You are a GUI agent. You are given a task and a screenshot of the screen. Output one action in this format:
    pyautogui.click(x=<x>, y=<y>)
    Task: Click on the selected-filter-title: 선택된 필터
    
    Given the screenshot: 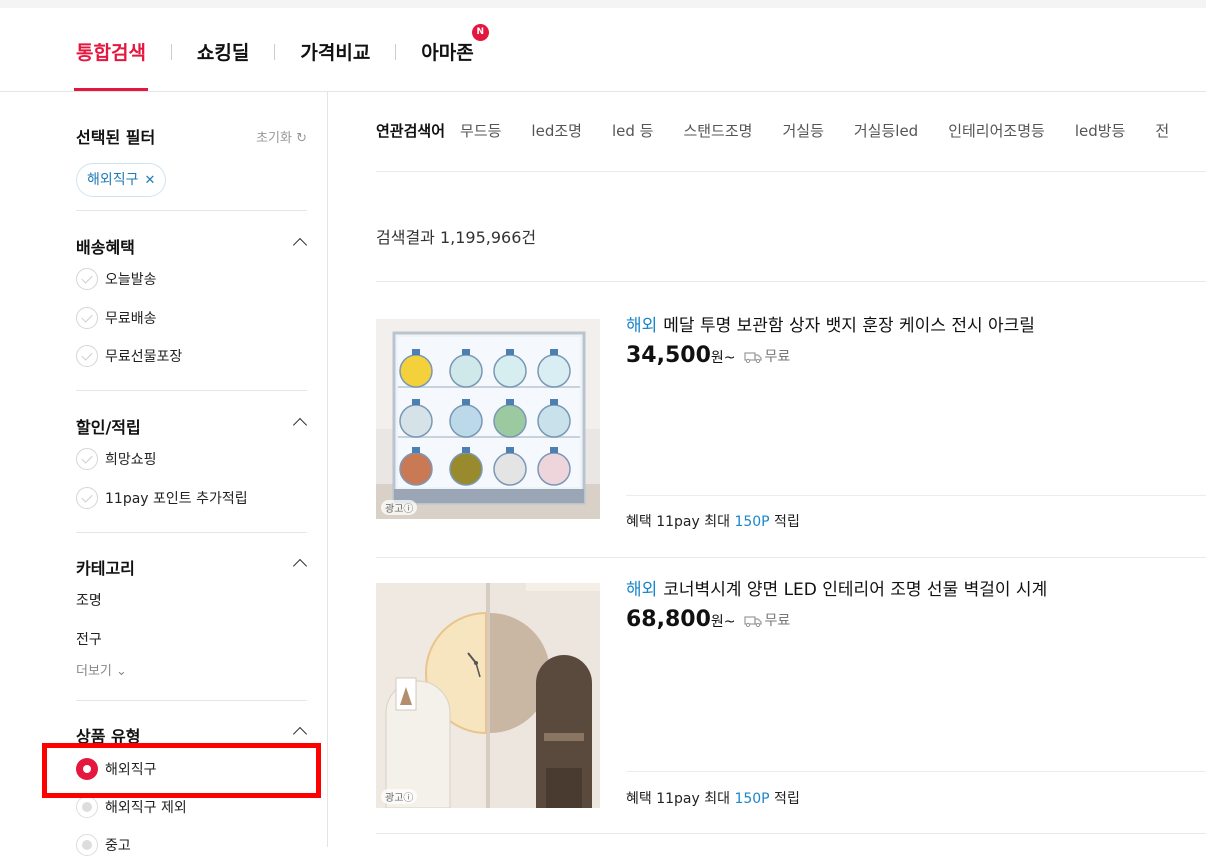 What is the action you would take?
    pyautogui.click(x=116, y=137)
    